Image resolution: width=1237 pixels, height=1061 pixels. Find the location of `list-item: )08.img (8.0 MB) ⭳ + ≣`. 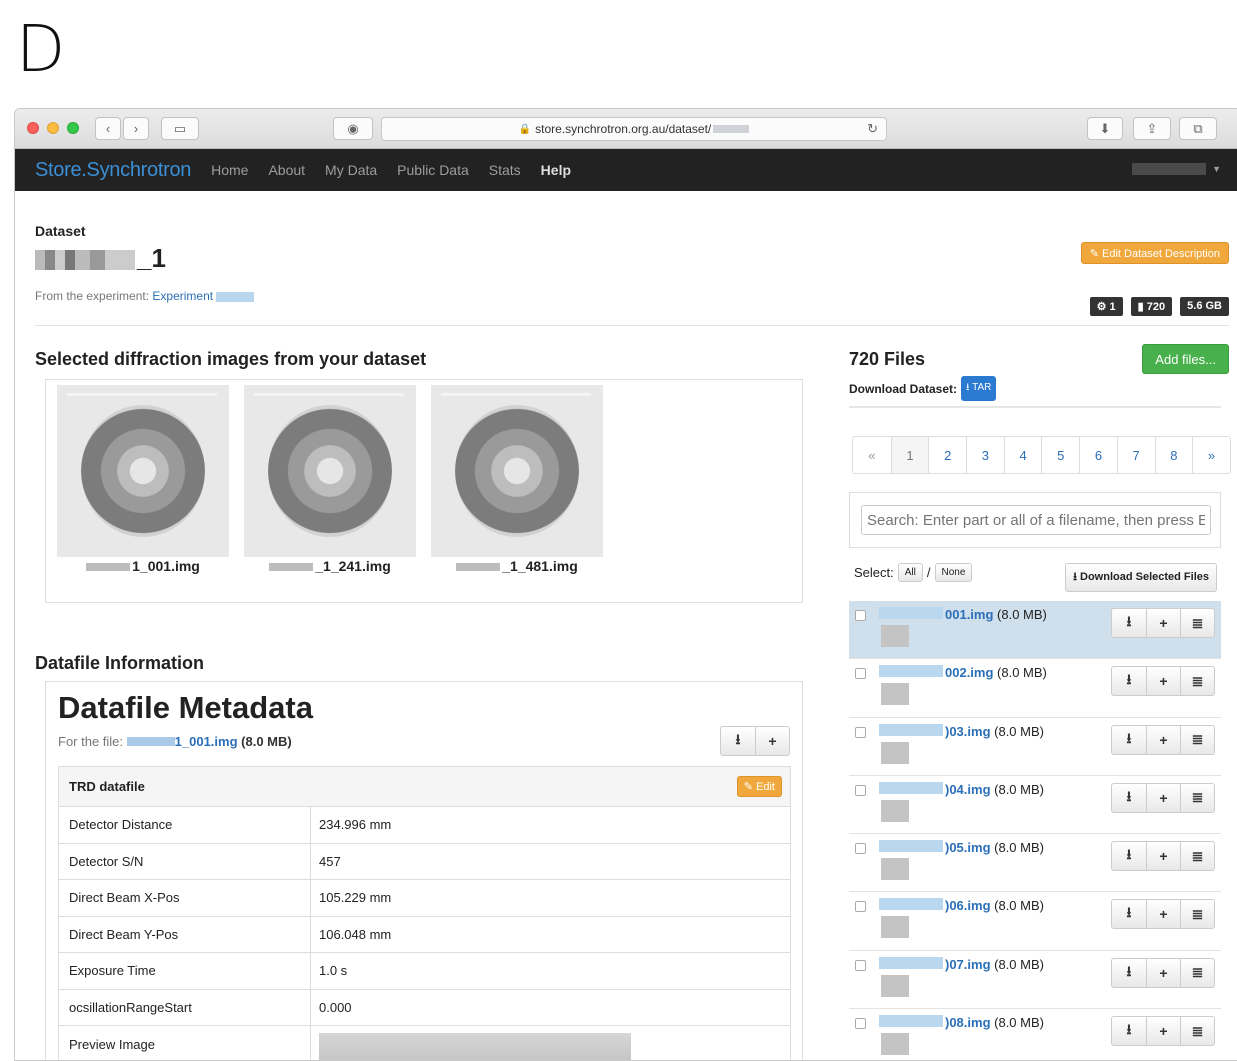

list-item: )08.img (8.0 MB) ⭳ + ≣ is located at coordinates (1035, 1034).